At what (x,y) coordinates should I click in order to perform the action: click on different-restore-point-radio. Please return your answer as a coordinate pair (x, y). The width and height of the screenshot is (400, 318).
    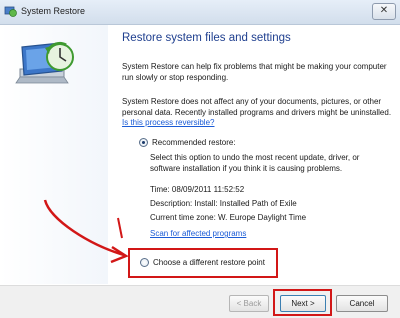
    Looking at the image, I should click on (144, 262).